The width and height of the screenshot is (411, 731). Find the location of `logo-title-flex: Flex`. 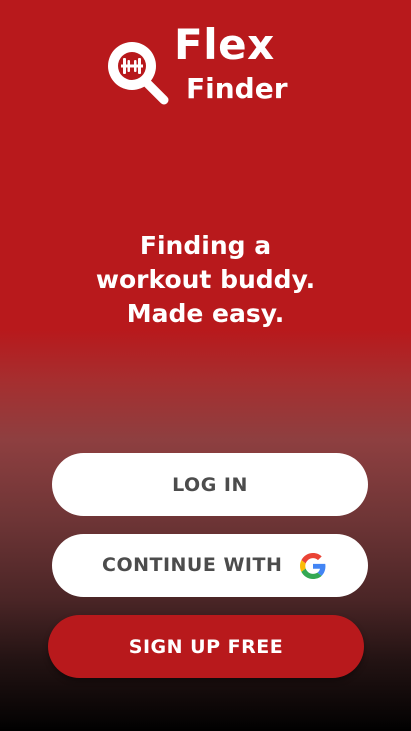

logo-title-flex: Flex is located at coordinates (224, 44).